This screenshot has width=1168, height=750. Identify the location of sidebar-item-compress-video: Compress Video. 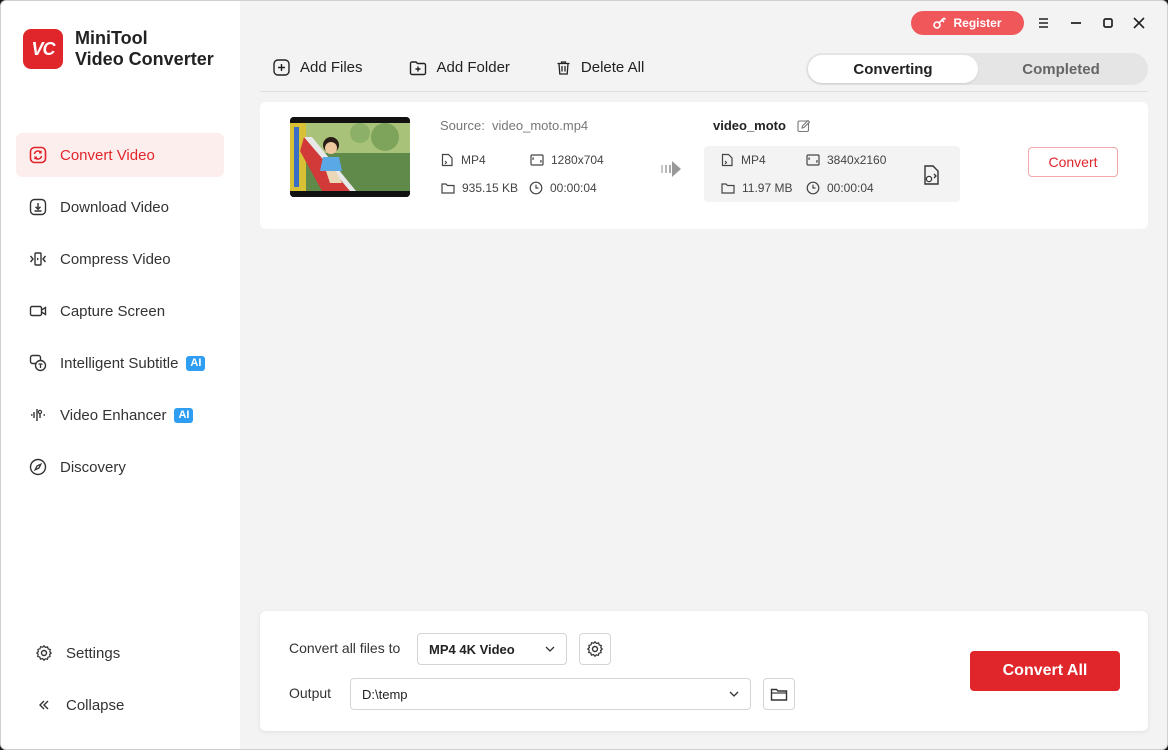
(120, 259).